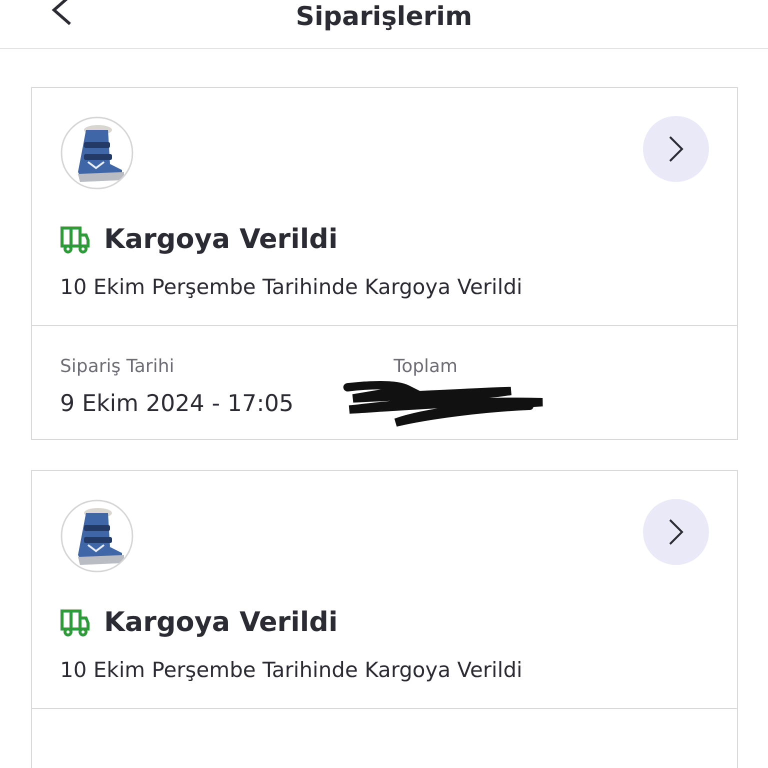 The width and height of the screenshot is (768, 768). I want to click on page-title: Siparişlerim, so click(384, 17).